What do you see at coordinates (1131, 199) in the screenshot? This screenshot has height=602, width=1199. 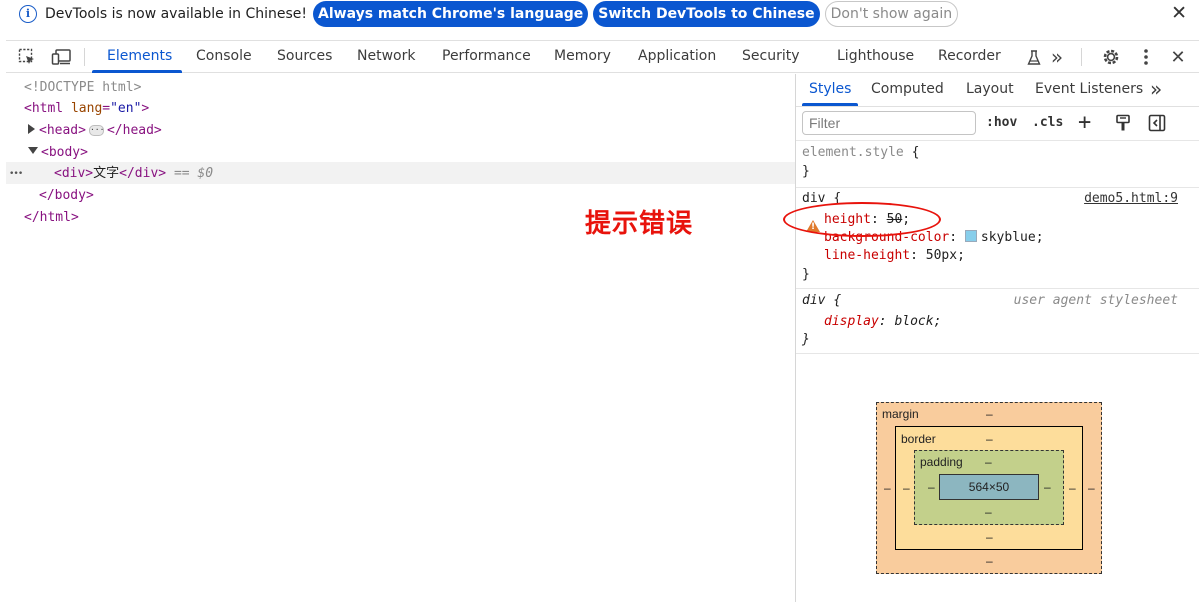 I see `source-link: demo5.html:9` at bounding box center [1131, 199].